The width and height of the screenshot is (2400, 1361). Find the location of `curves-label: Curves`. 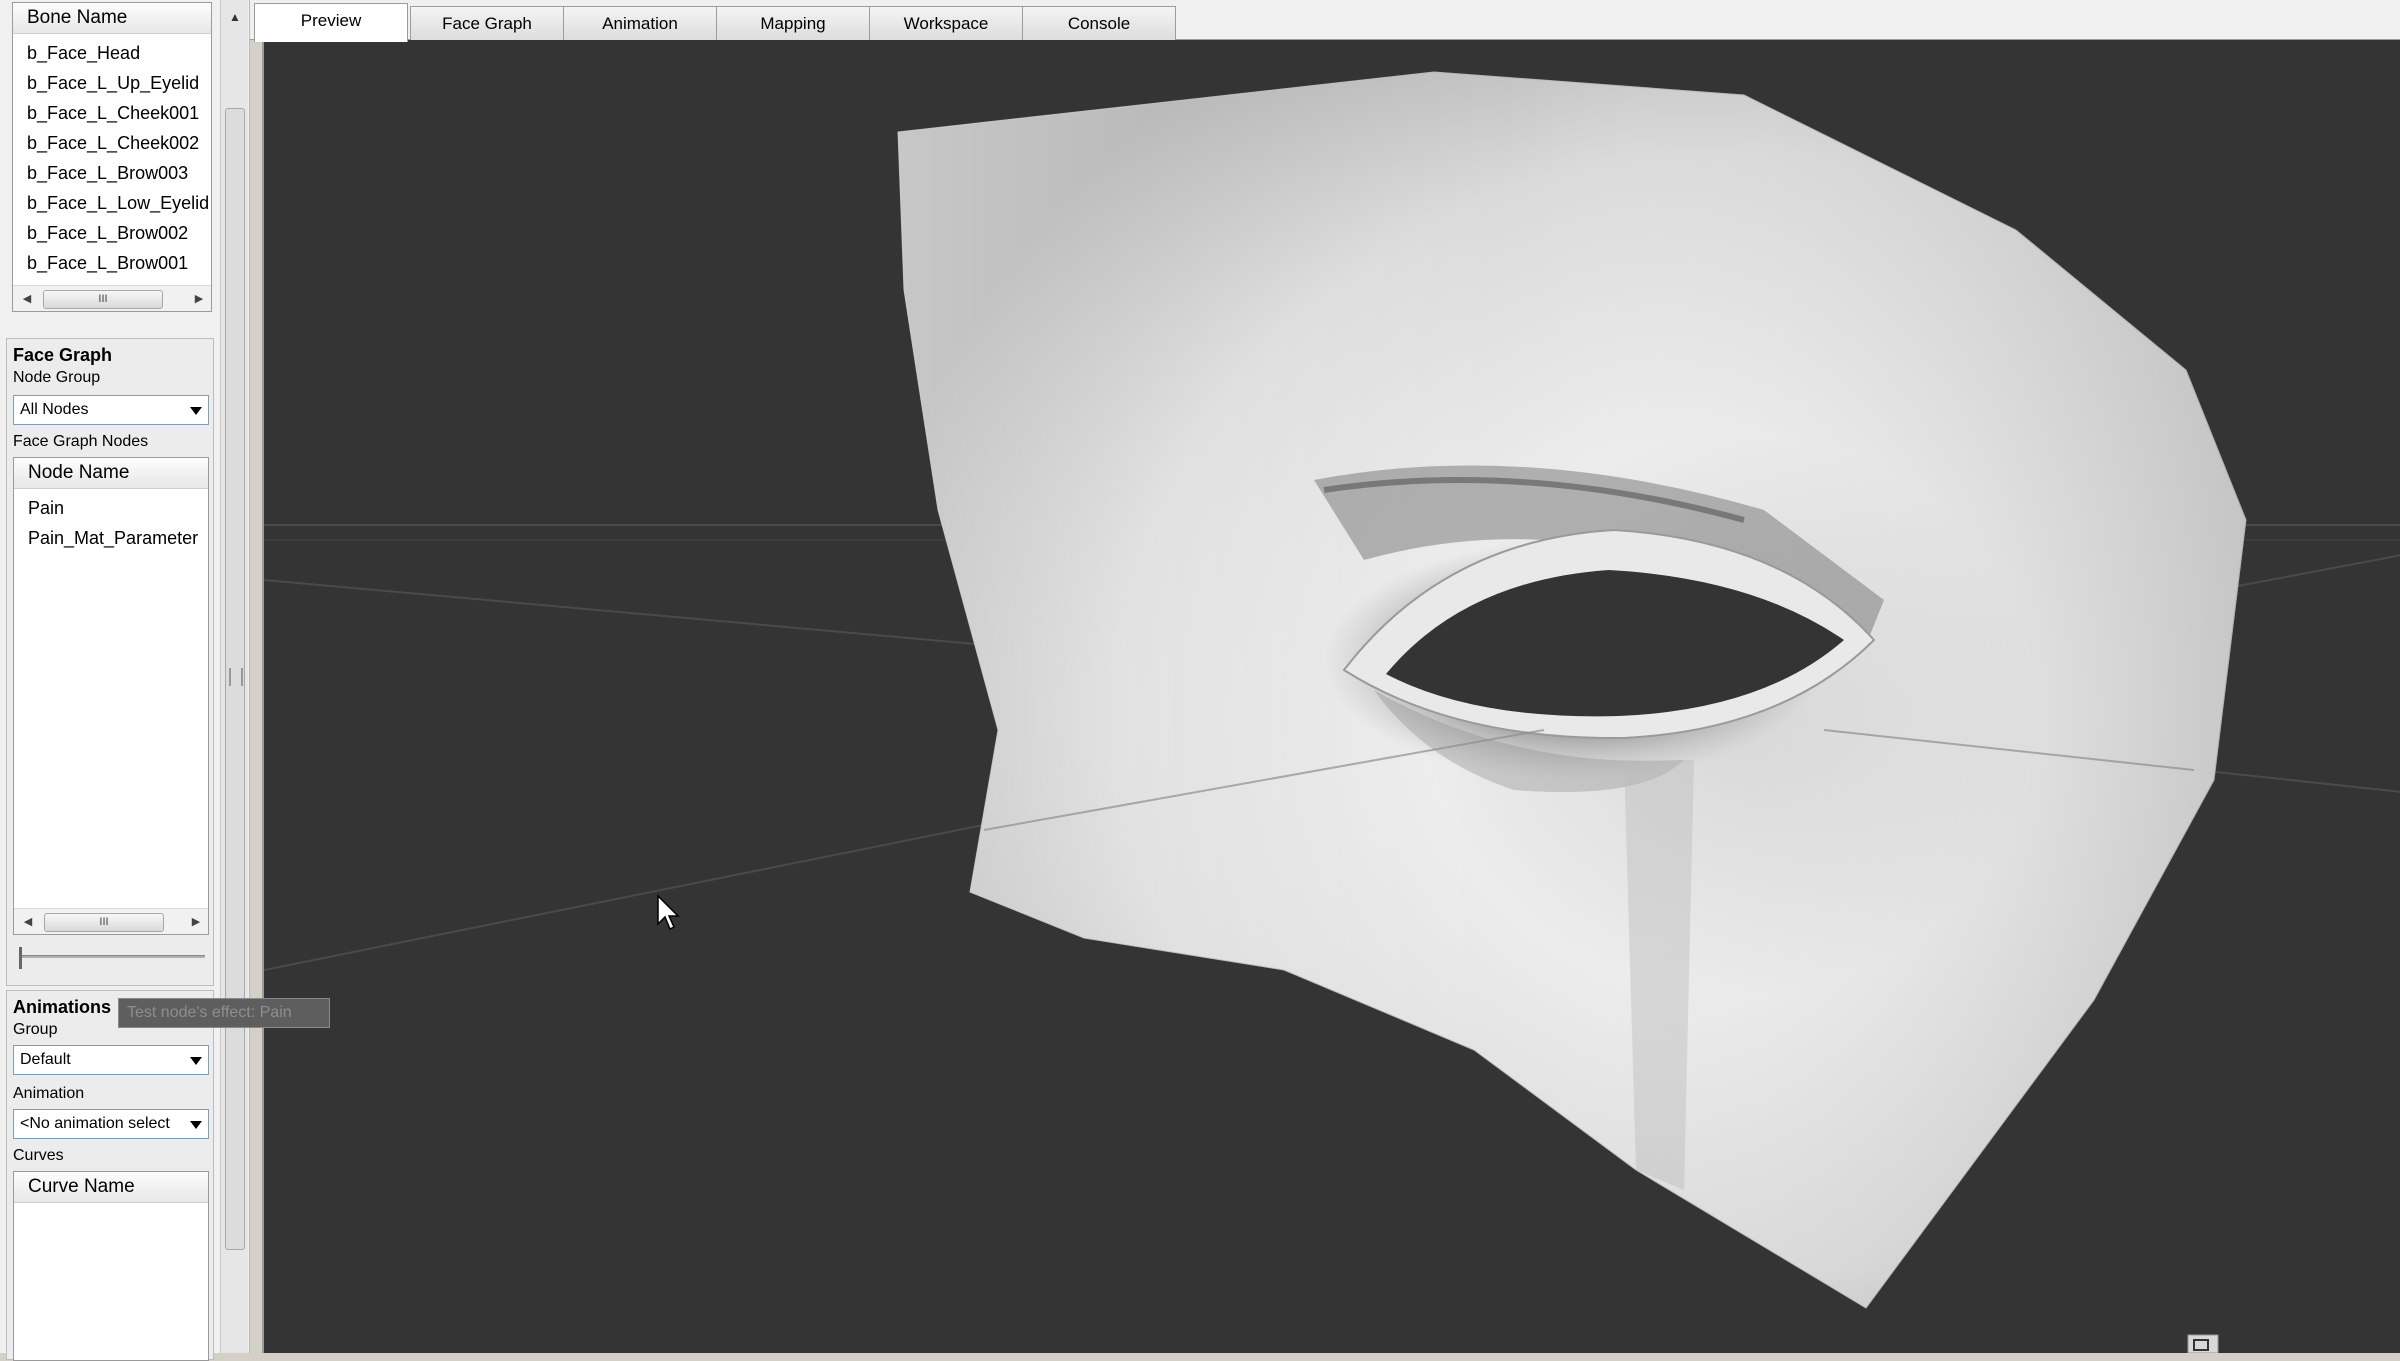

curves-label: Curves is located at coordinates (38, 1155).